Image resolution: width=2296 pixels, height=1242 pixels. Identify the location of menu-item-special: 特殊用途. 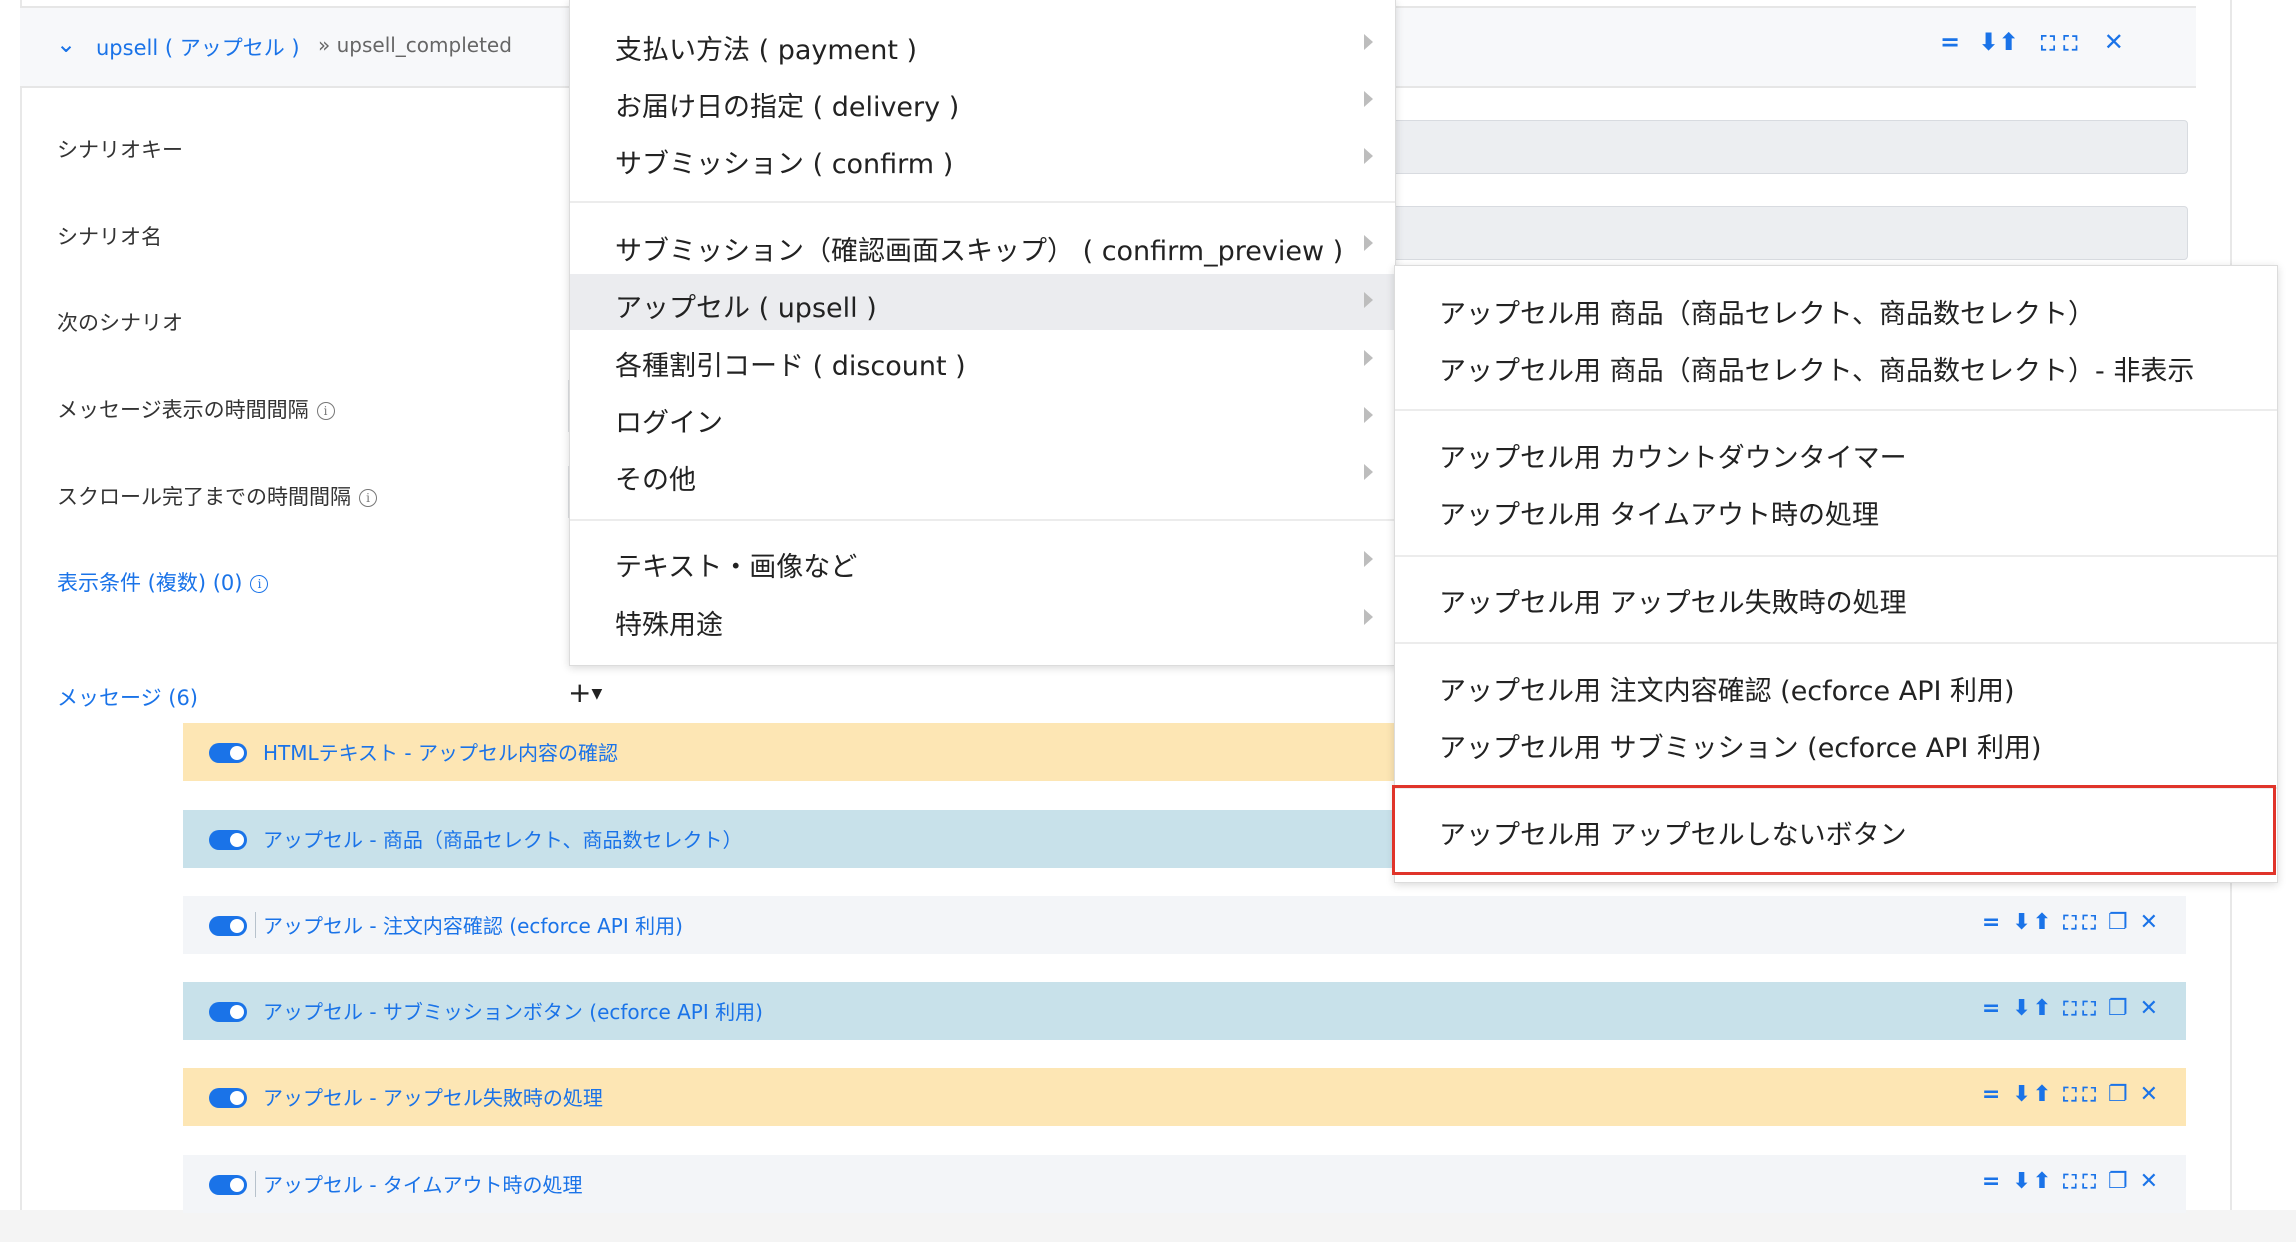
(982, 619).